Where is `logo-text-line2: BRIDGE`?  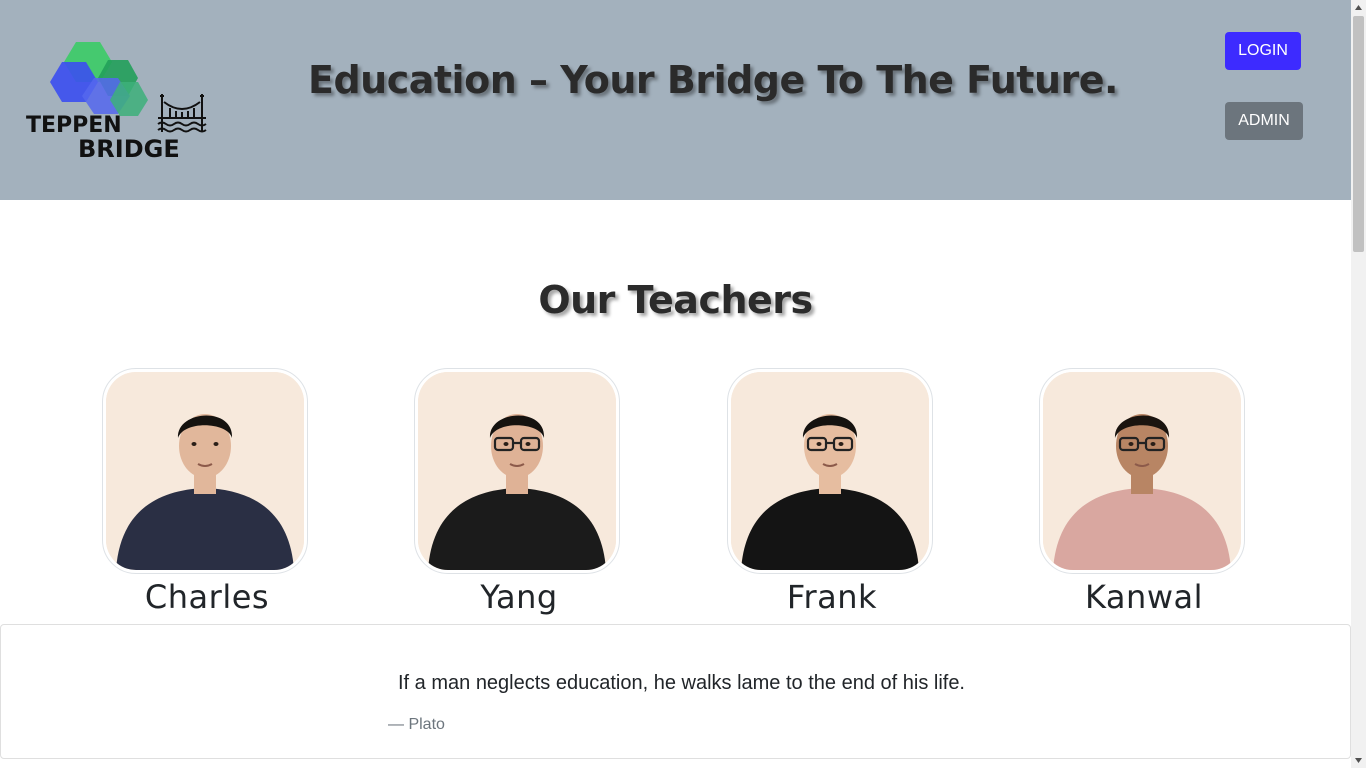 logo-text-line2: BRIDGE is located at coordinates (129, 149).